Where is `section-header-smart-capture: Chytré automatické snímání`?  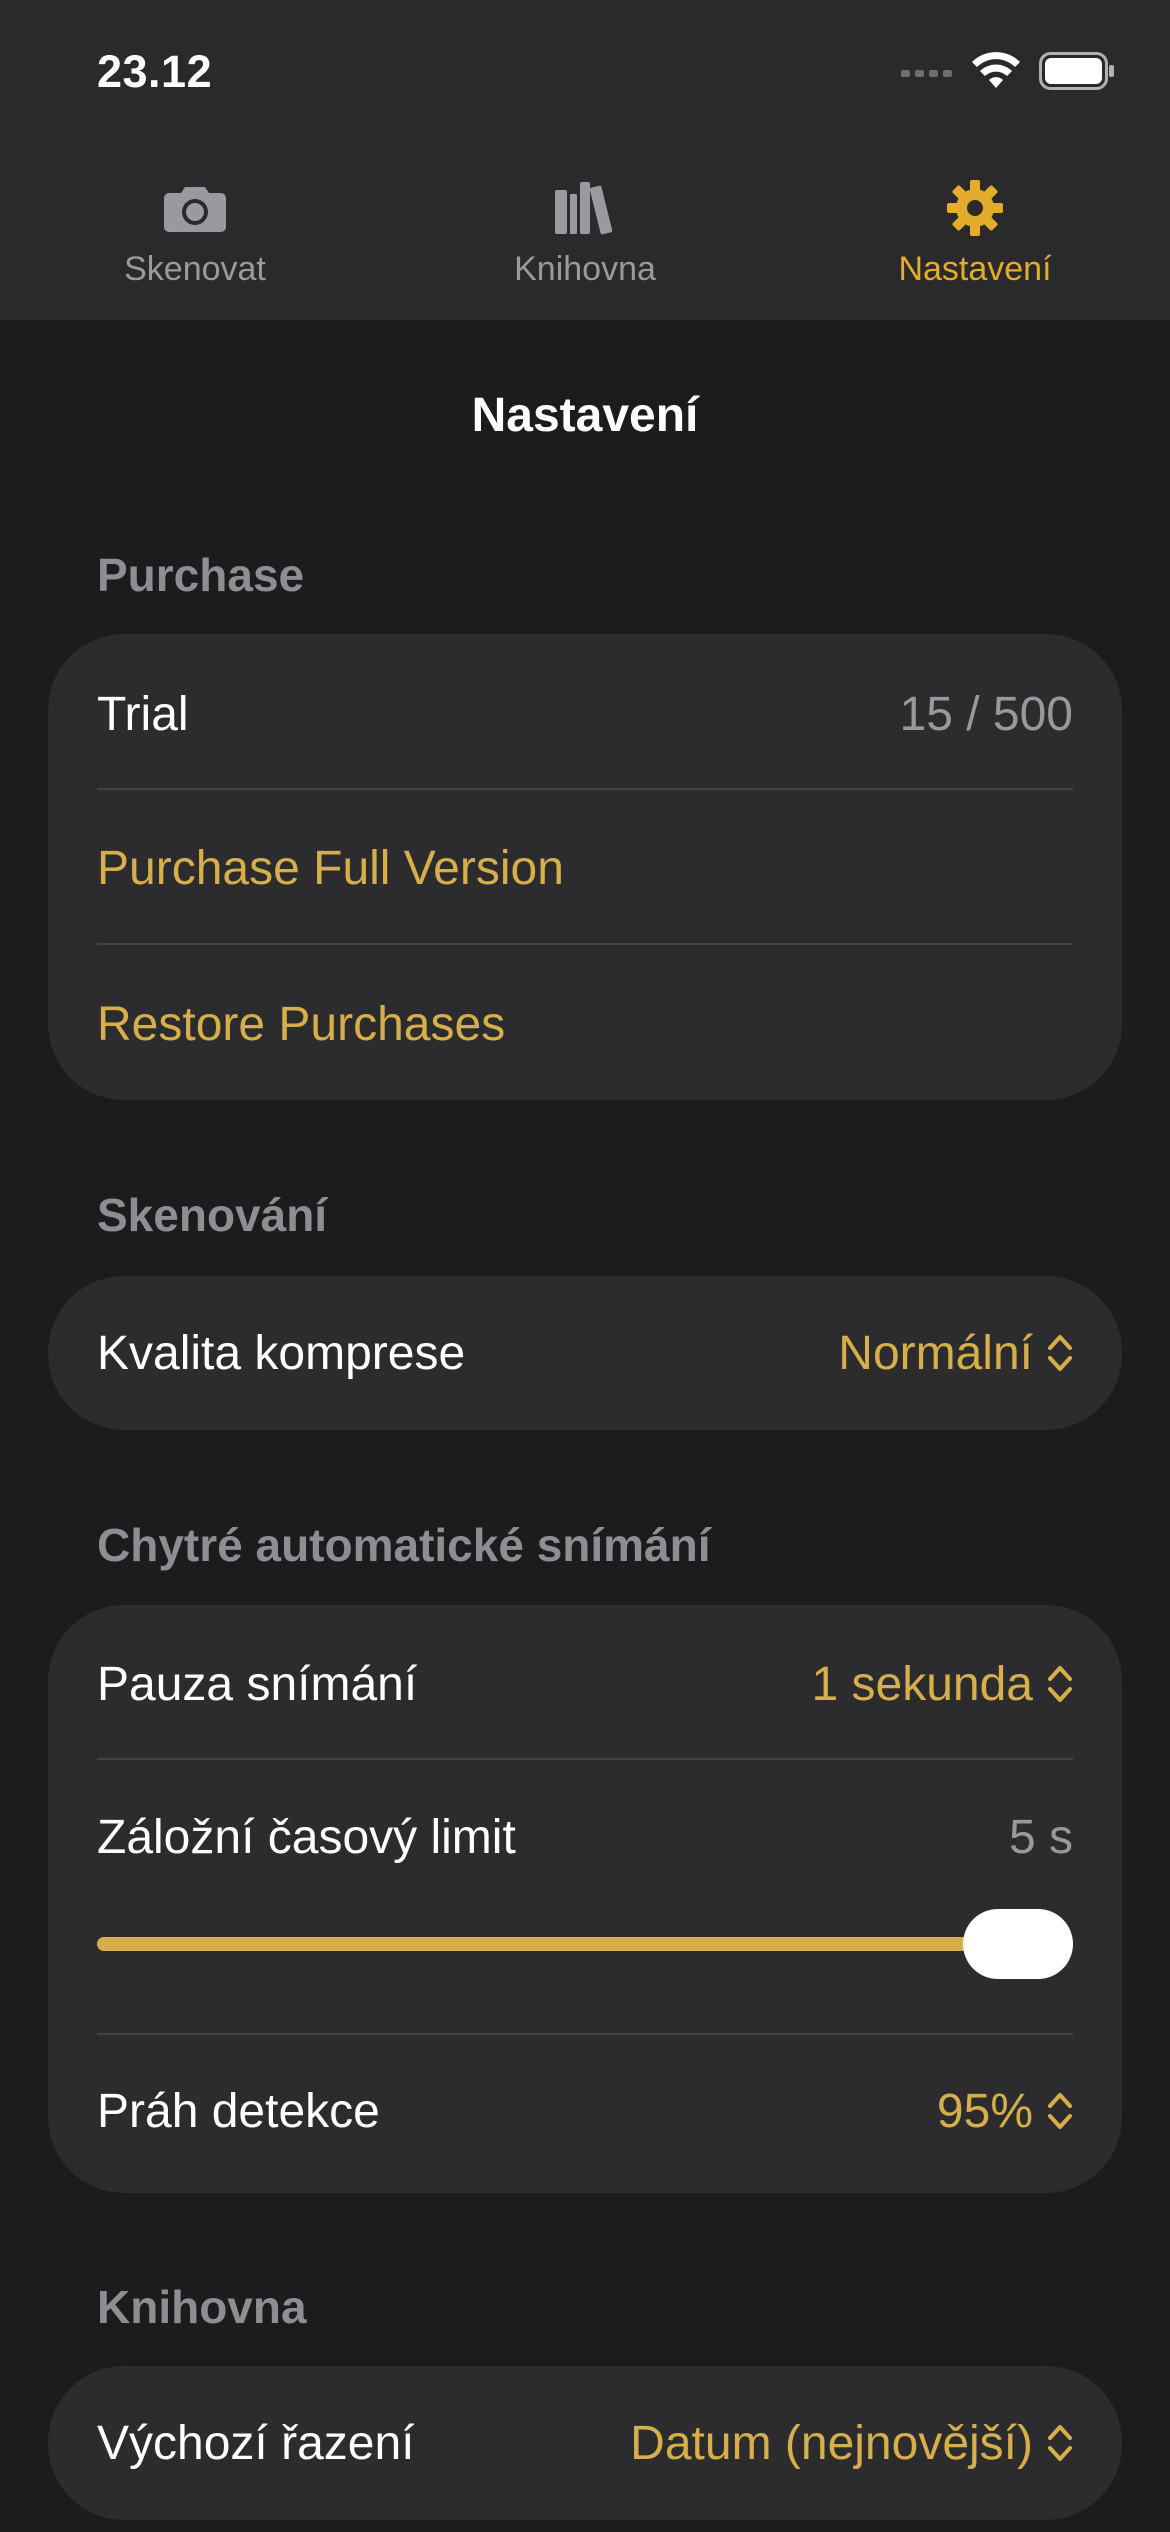
section-header-smart-capture: Chytré automatické snímání is located at coordinates (404, 1545).